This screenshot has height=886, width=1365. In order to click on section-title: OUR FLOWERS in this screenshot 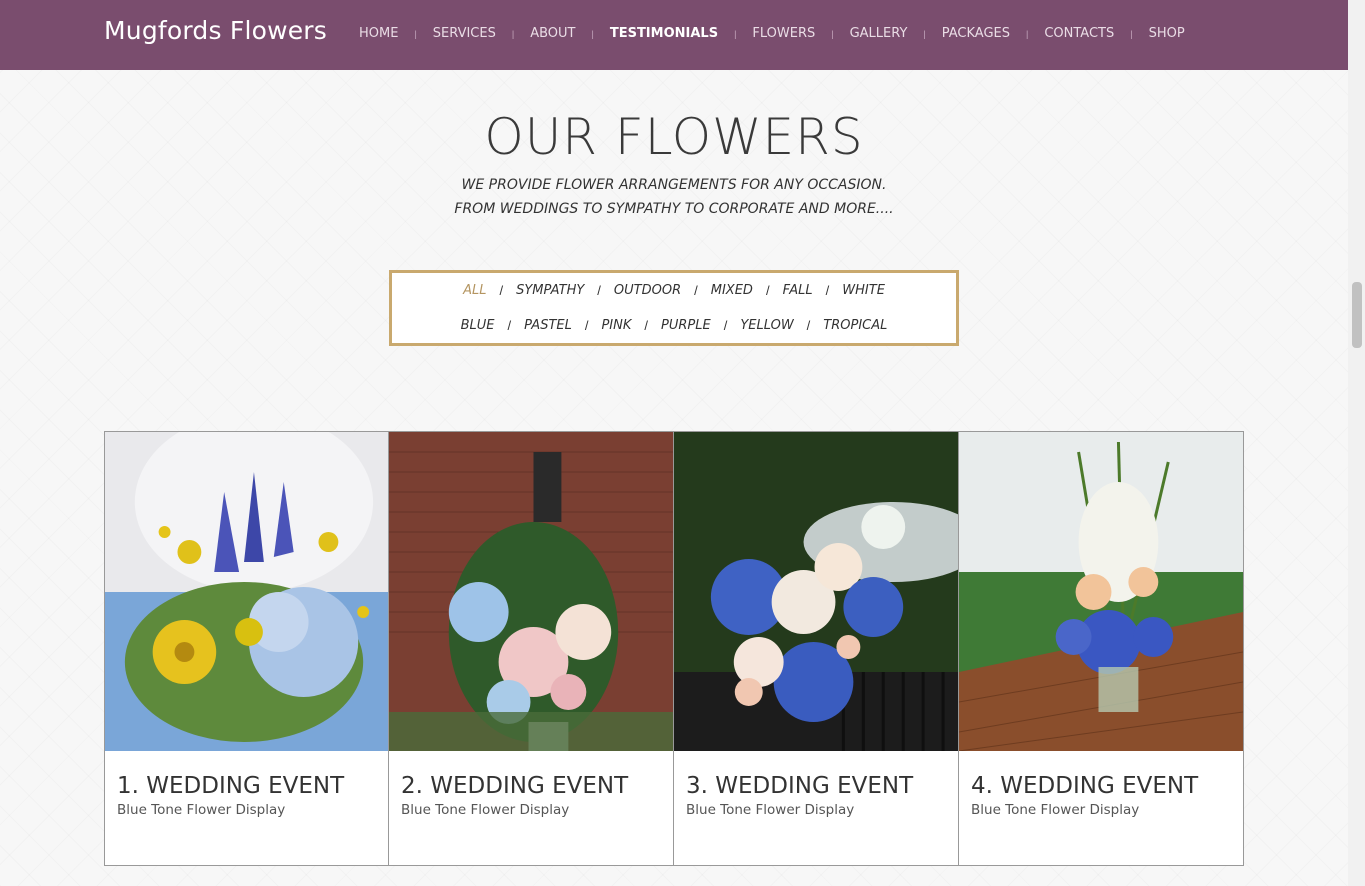, I will do `click(674, 137)`.